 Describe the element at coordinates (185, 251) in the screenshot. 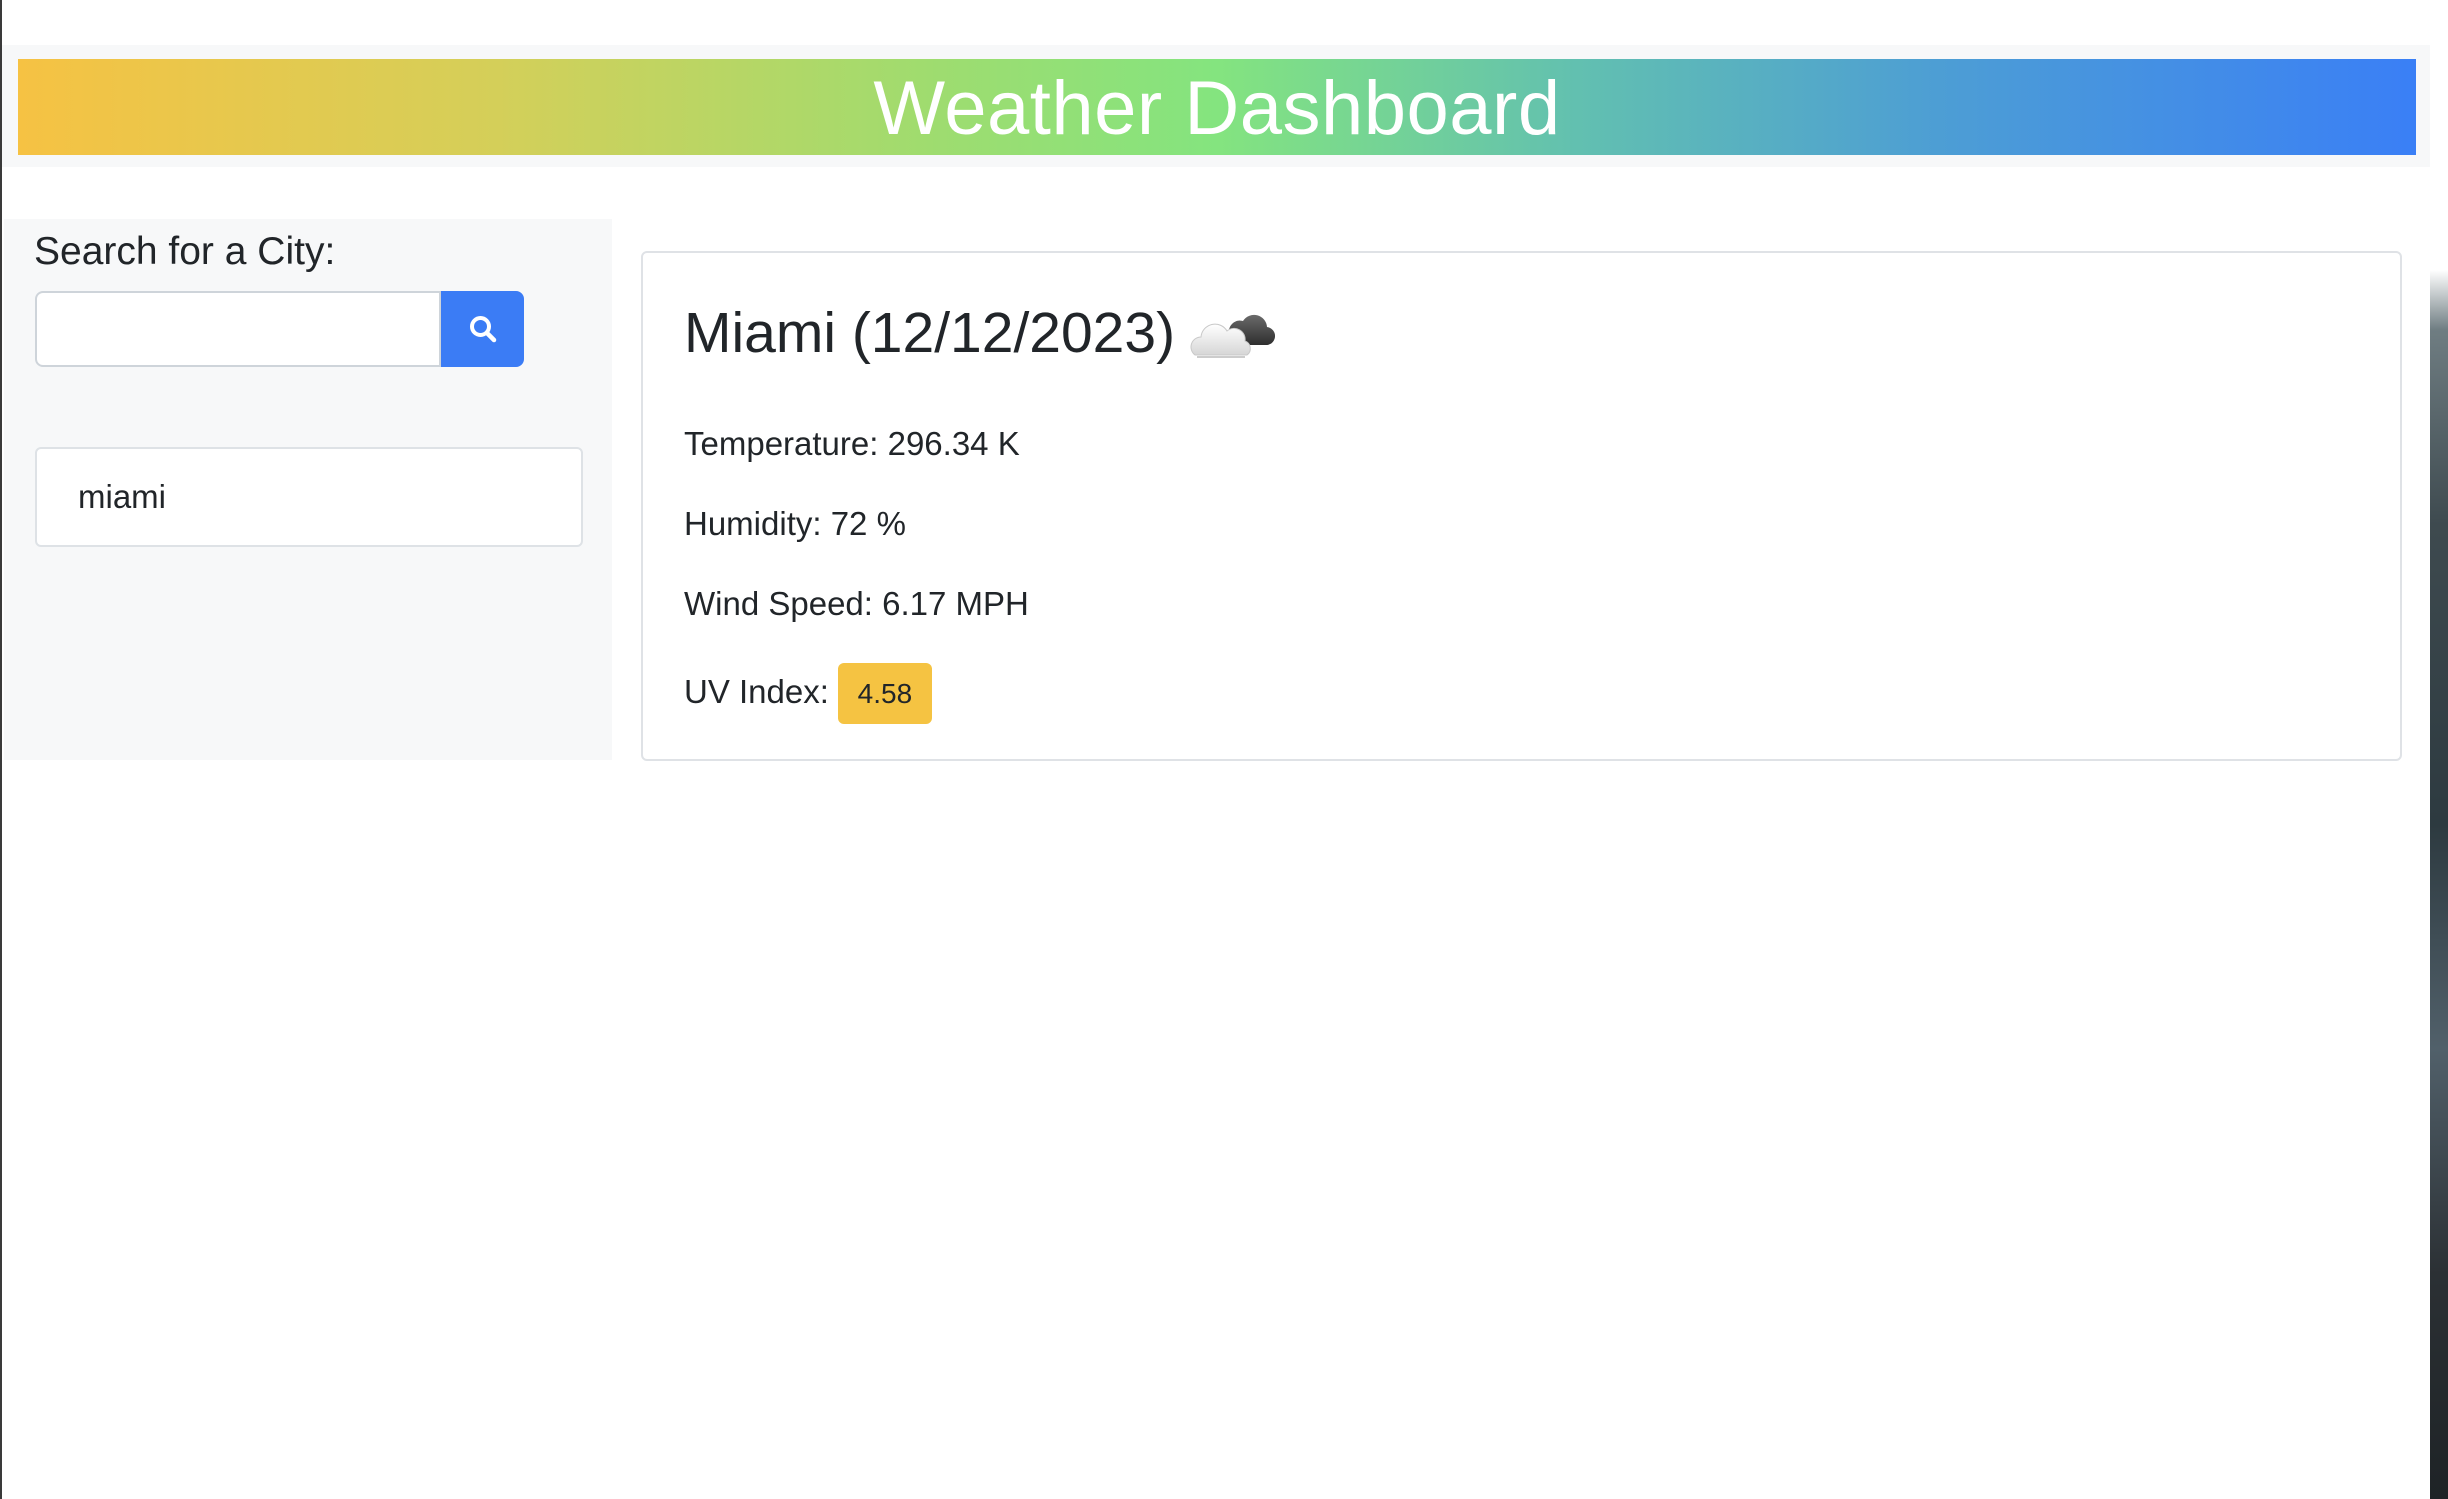

I see `search-label: Search for a City:` at that location.